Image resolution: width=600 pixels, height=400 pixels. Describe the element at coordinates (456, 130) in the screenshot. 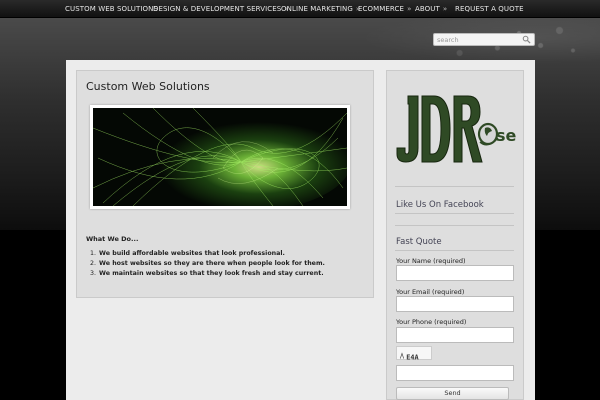

I see `brand-logo: se` at that location.